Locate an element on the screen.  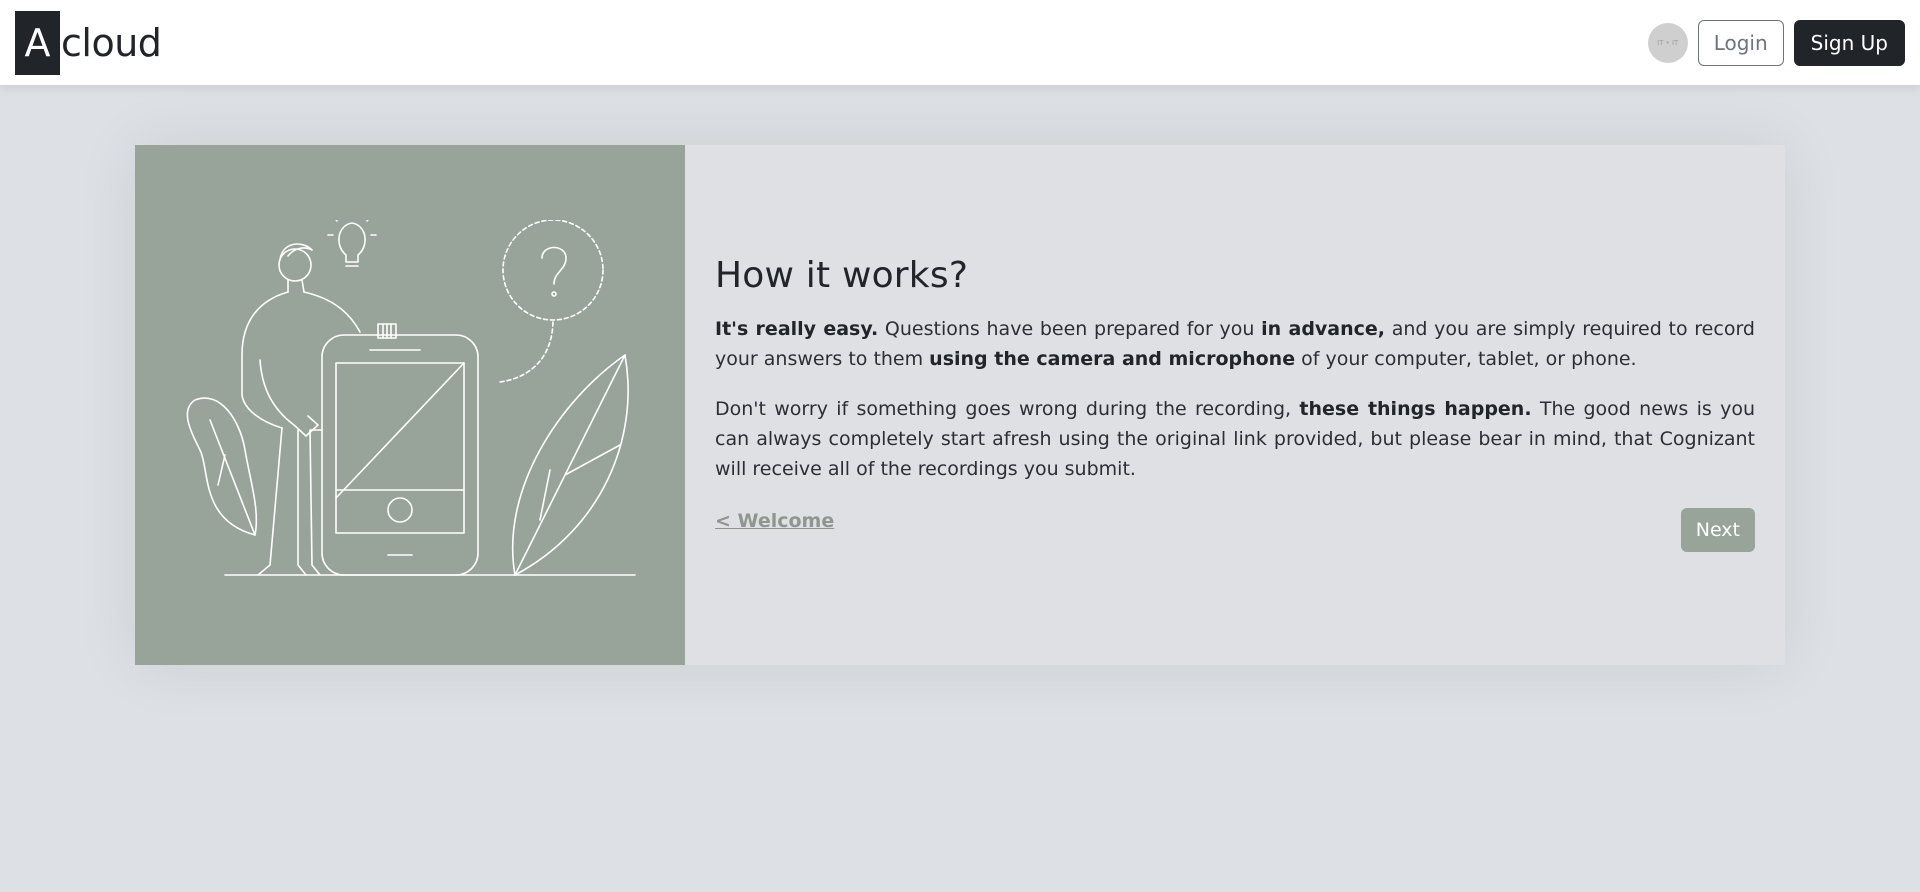
intro-text-1: Questions have been prepared for you is located at coordinates (1070, 329).